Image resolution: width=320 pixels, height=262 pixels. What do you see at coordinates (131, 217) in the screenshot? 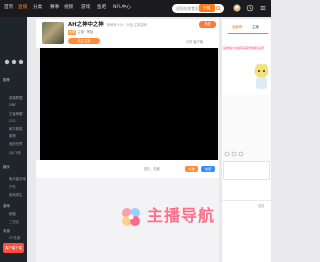
I see `watermark-logo-icon` at bounding box center [131, 217].